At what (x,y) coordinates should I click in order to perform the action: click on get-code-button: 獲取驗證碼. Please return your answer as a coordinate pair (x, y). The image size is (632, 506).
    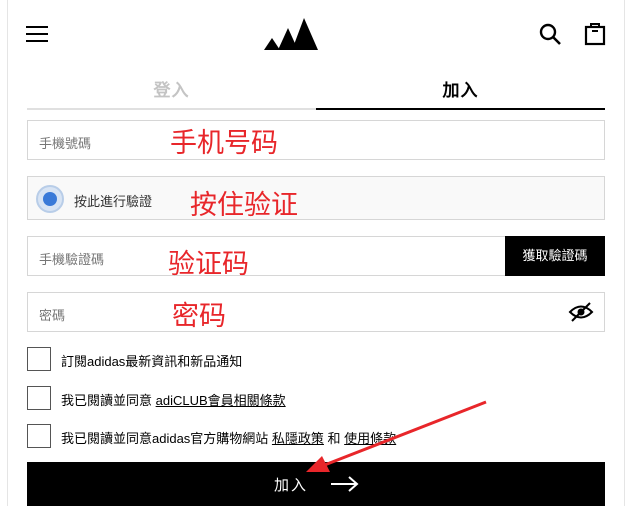
    Looking at the image, I should click on (555, 256).